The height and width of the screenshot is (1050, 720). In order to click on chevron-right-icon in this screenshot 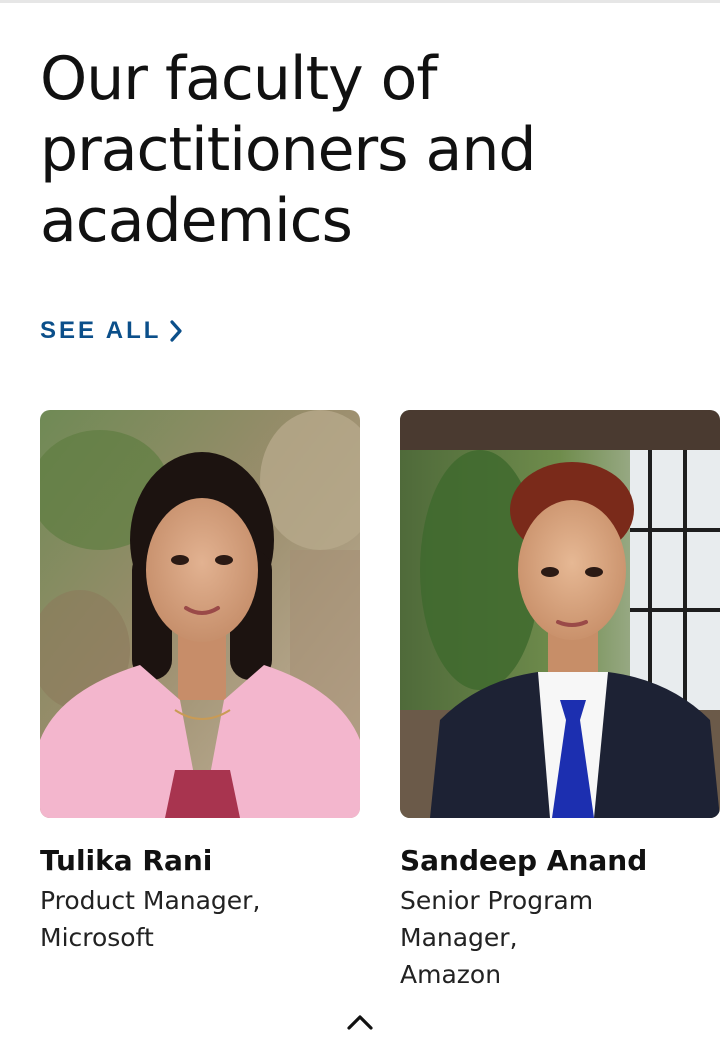, I will do `click(176, 331)`.